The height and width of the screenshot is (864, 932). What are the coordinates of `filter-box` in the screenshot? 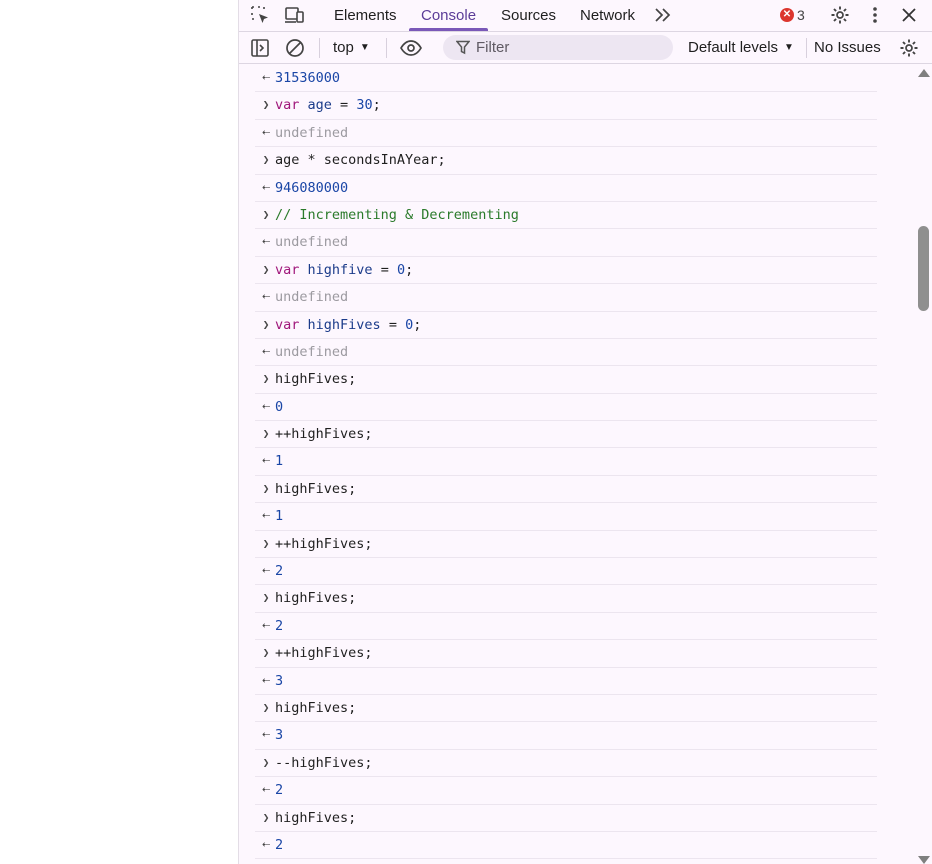 It's located at (558, 47).